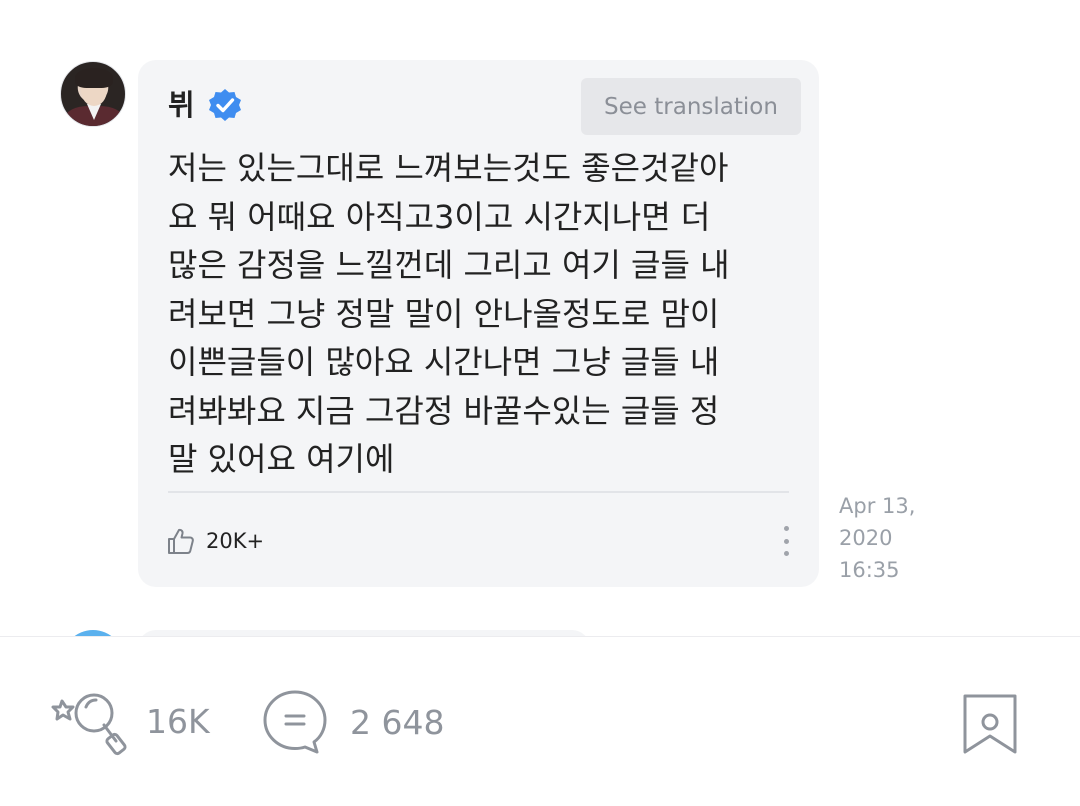 The width and height of the screenshot is (1080, 806). What do you see at coordinates (866, 538) in the screenshot?
I see `timestamp-year: 2020` at bounding box center [866, 538].